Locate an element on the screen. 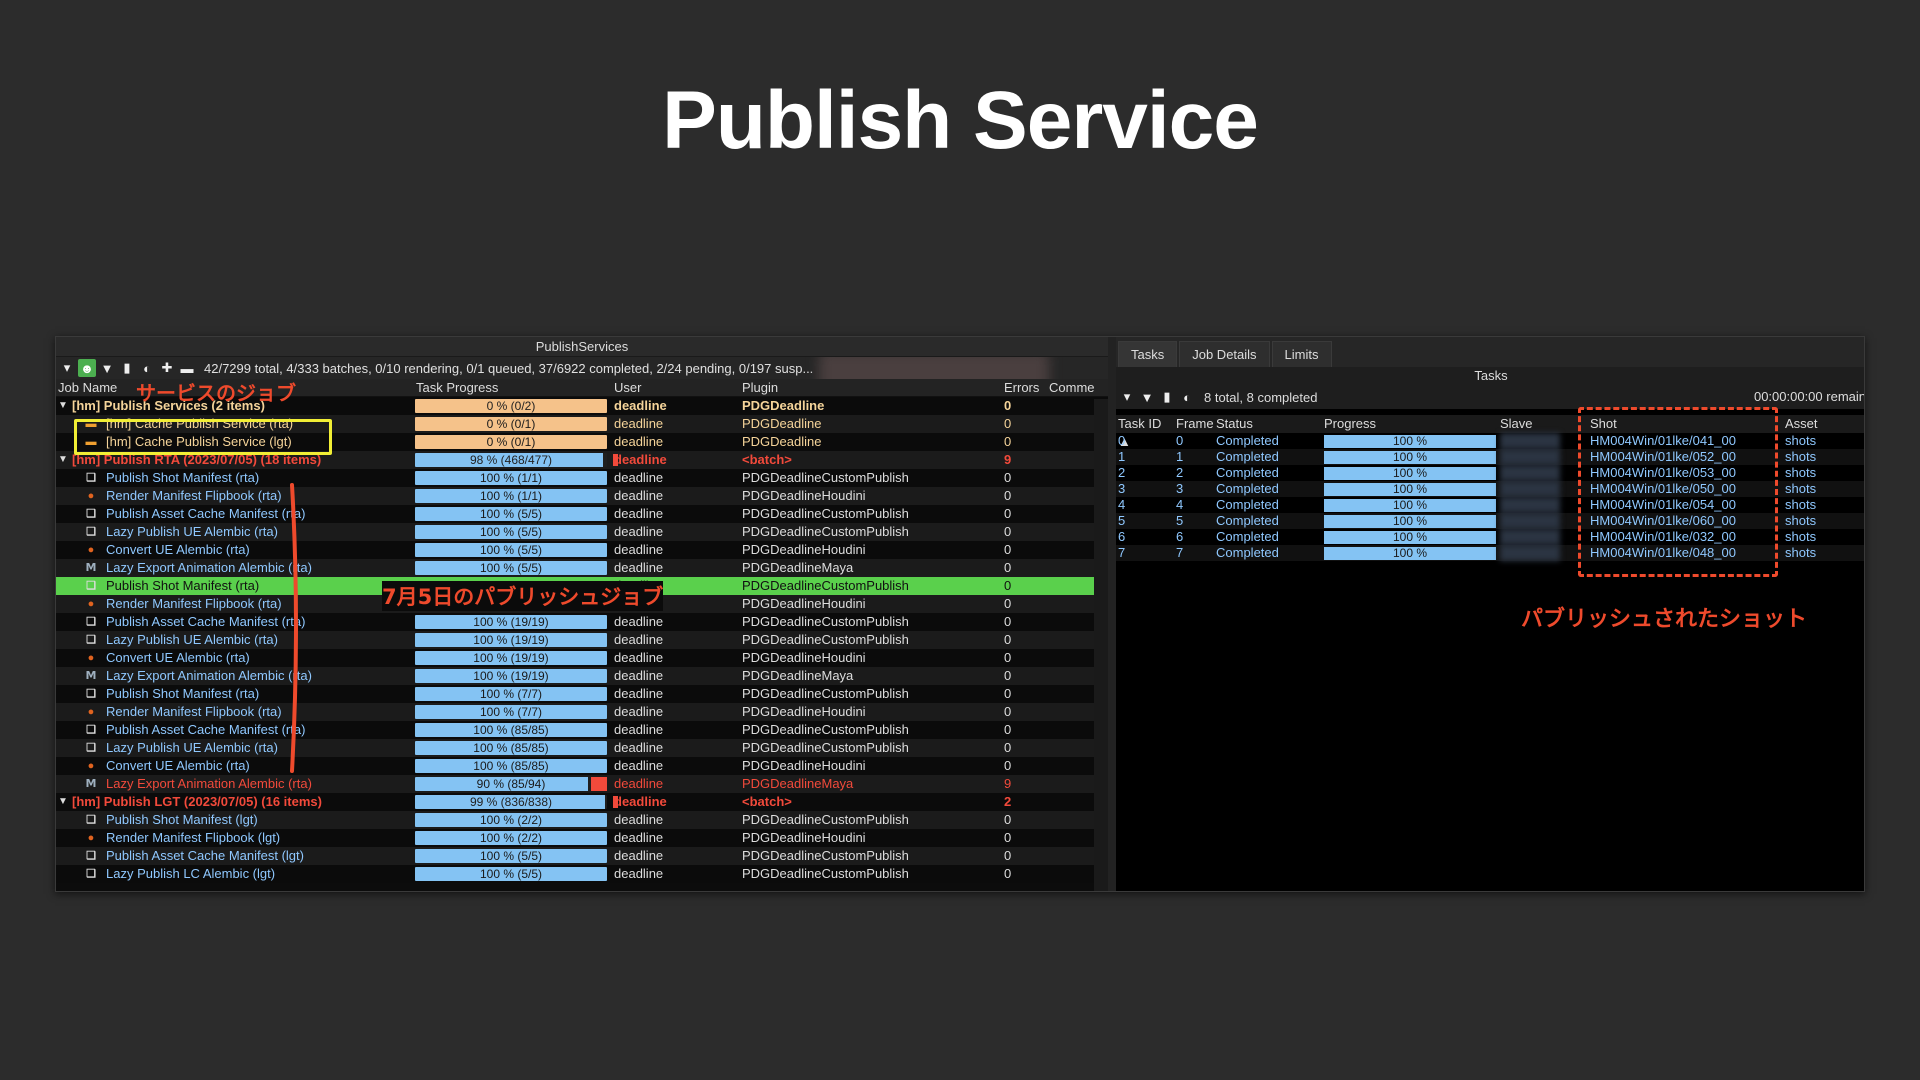 The height and width of the screenshot is (1080, 1920). col-task-id: Task ID ▲ is located at coordinates (1145, 432).